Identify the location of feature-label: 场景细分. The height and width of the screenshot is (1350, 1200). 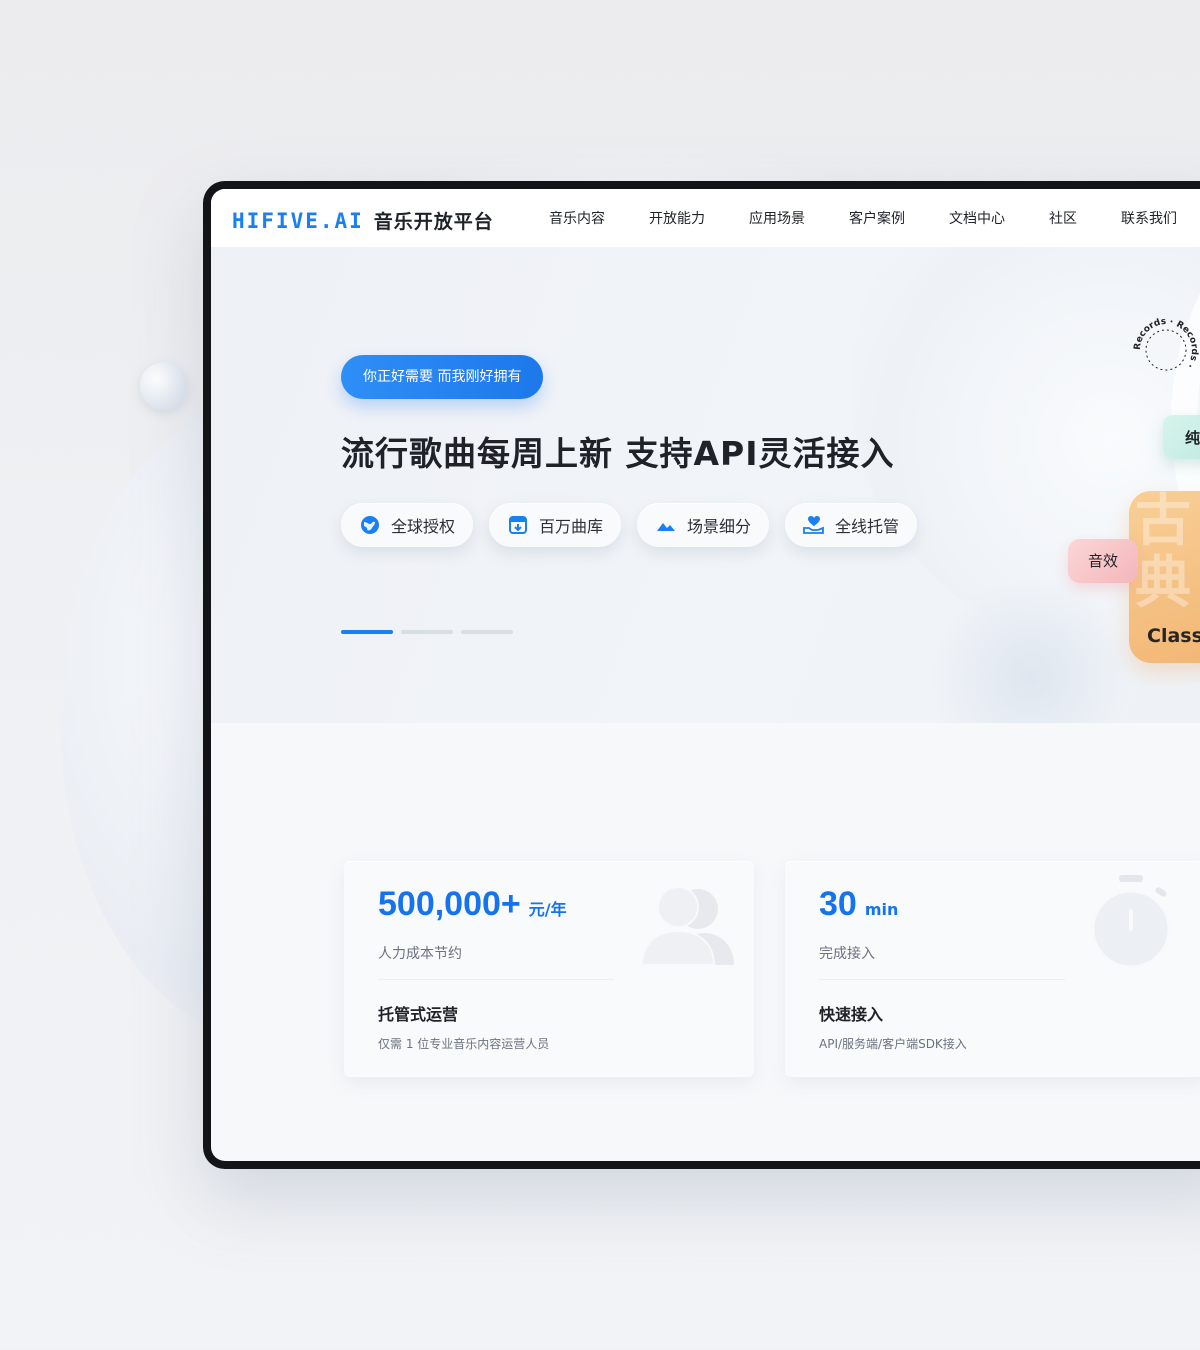
(719, 526).